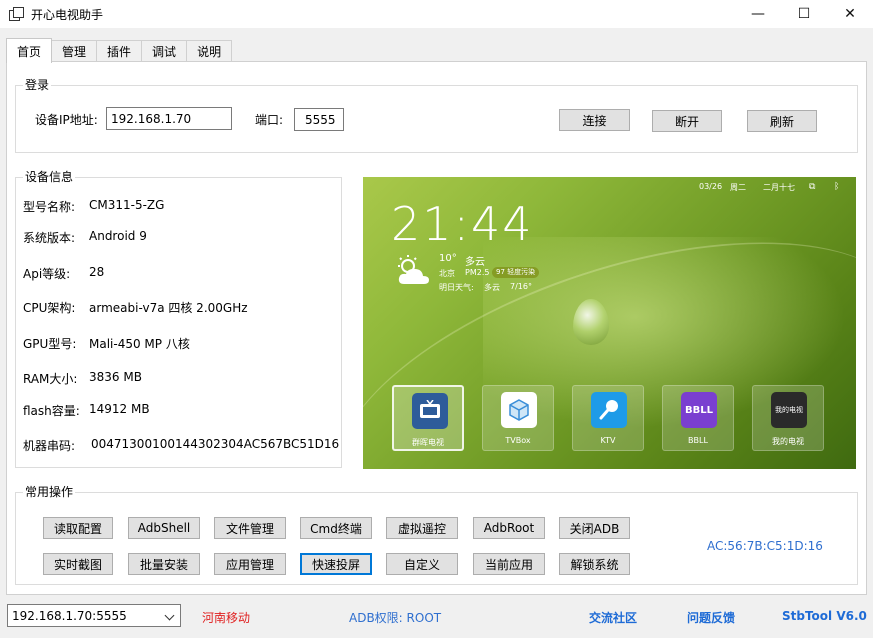 Image resolution: width=873 pixels, height=638 pixels. I want to click on info-key: CPU架构:, so click(49, 308).